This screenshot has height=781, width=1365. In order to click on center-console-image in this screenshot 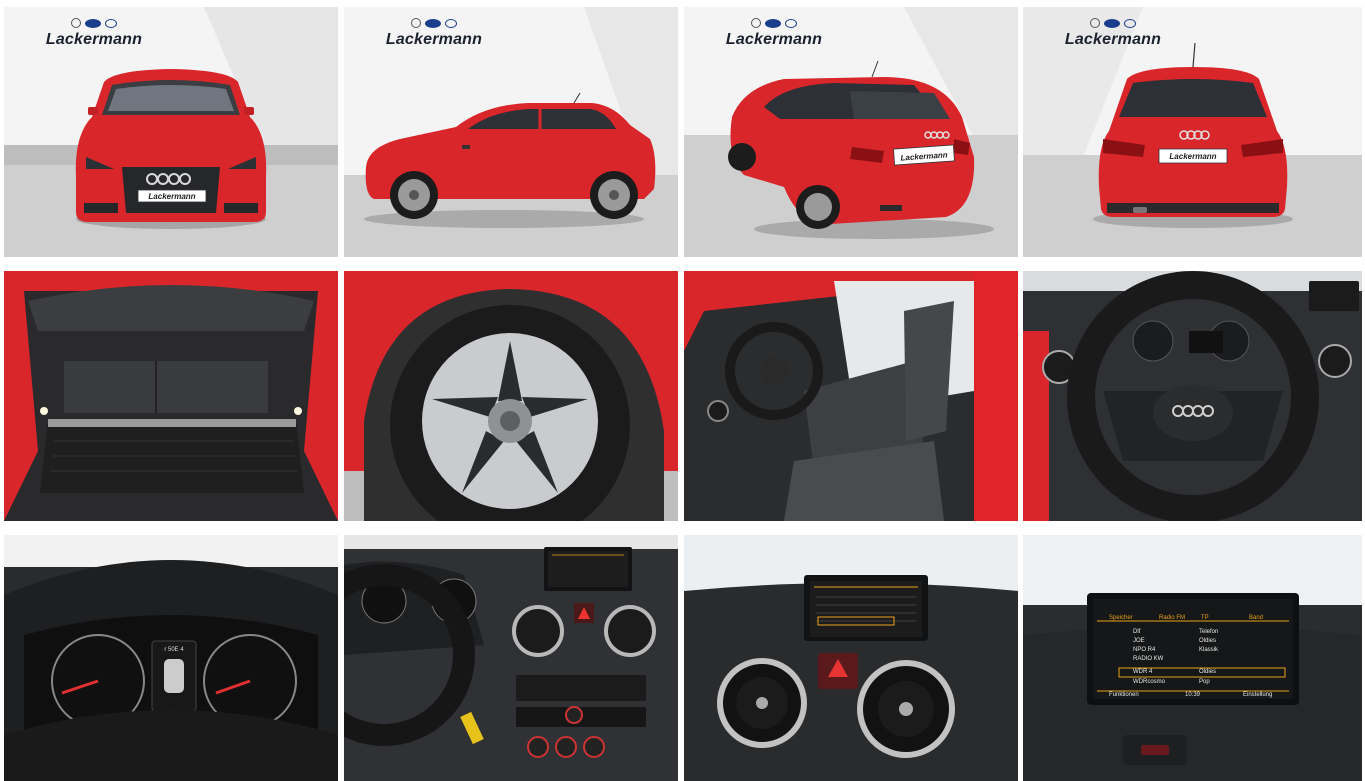, I will do `click(851, 658)`.